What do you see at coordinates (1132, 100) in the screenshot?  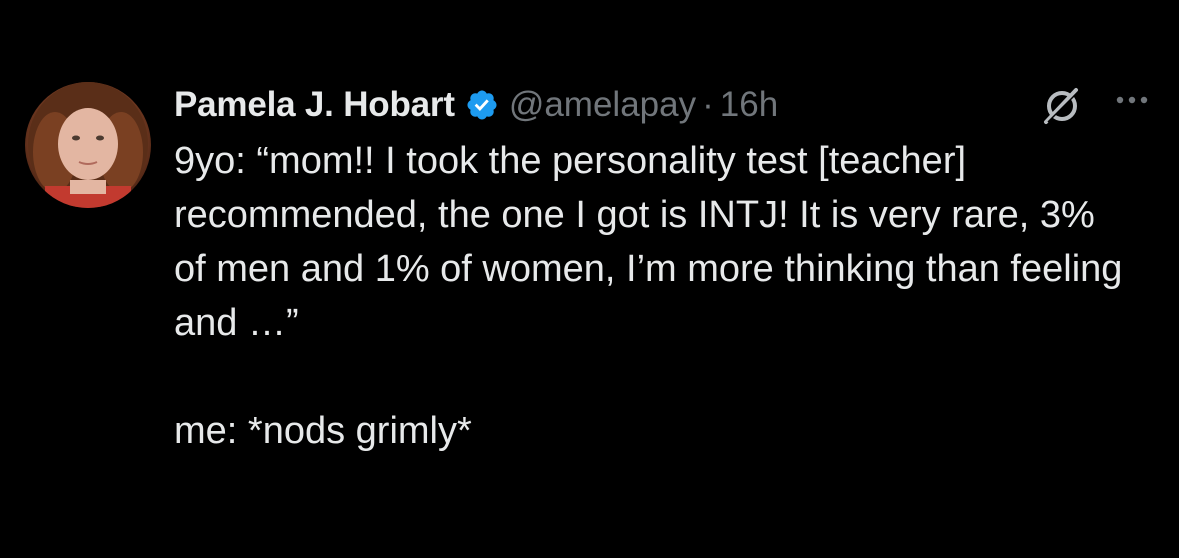 I see `more-options-icon` at bounding box center [1132, 100].